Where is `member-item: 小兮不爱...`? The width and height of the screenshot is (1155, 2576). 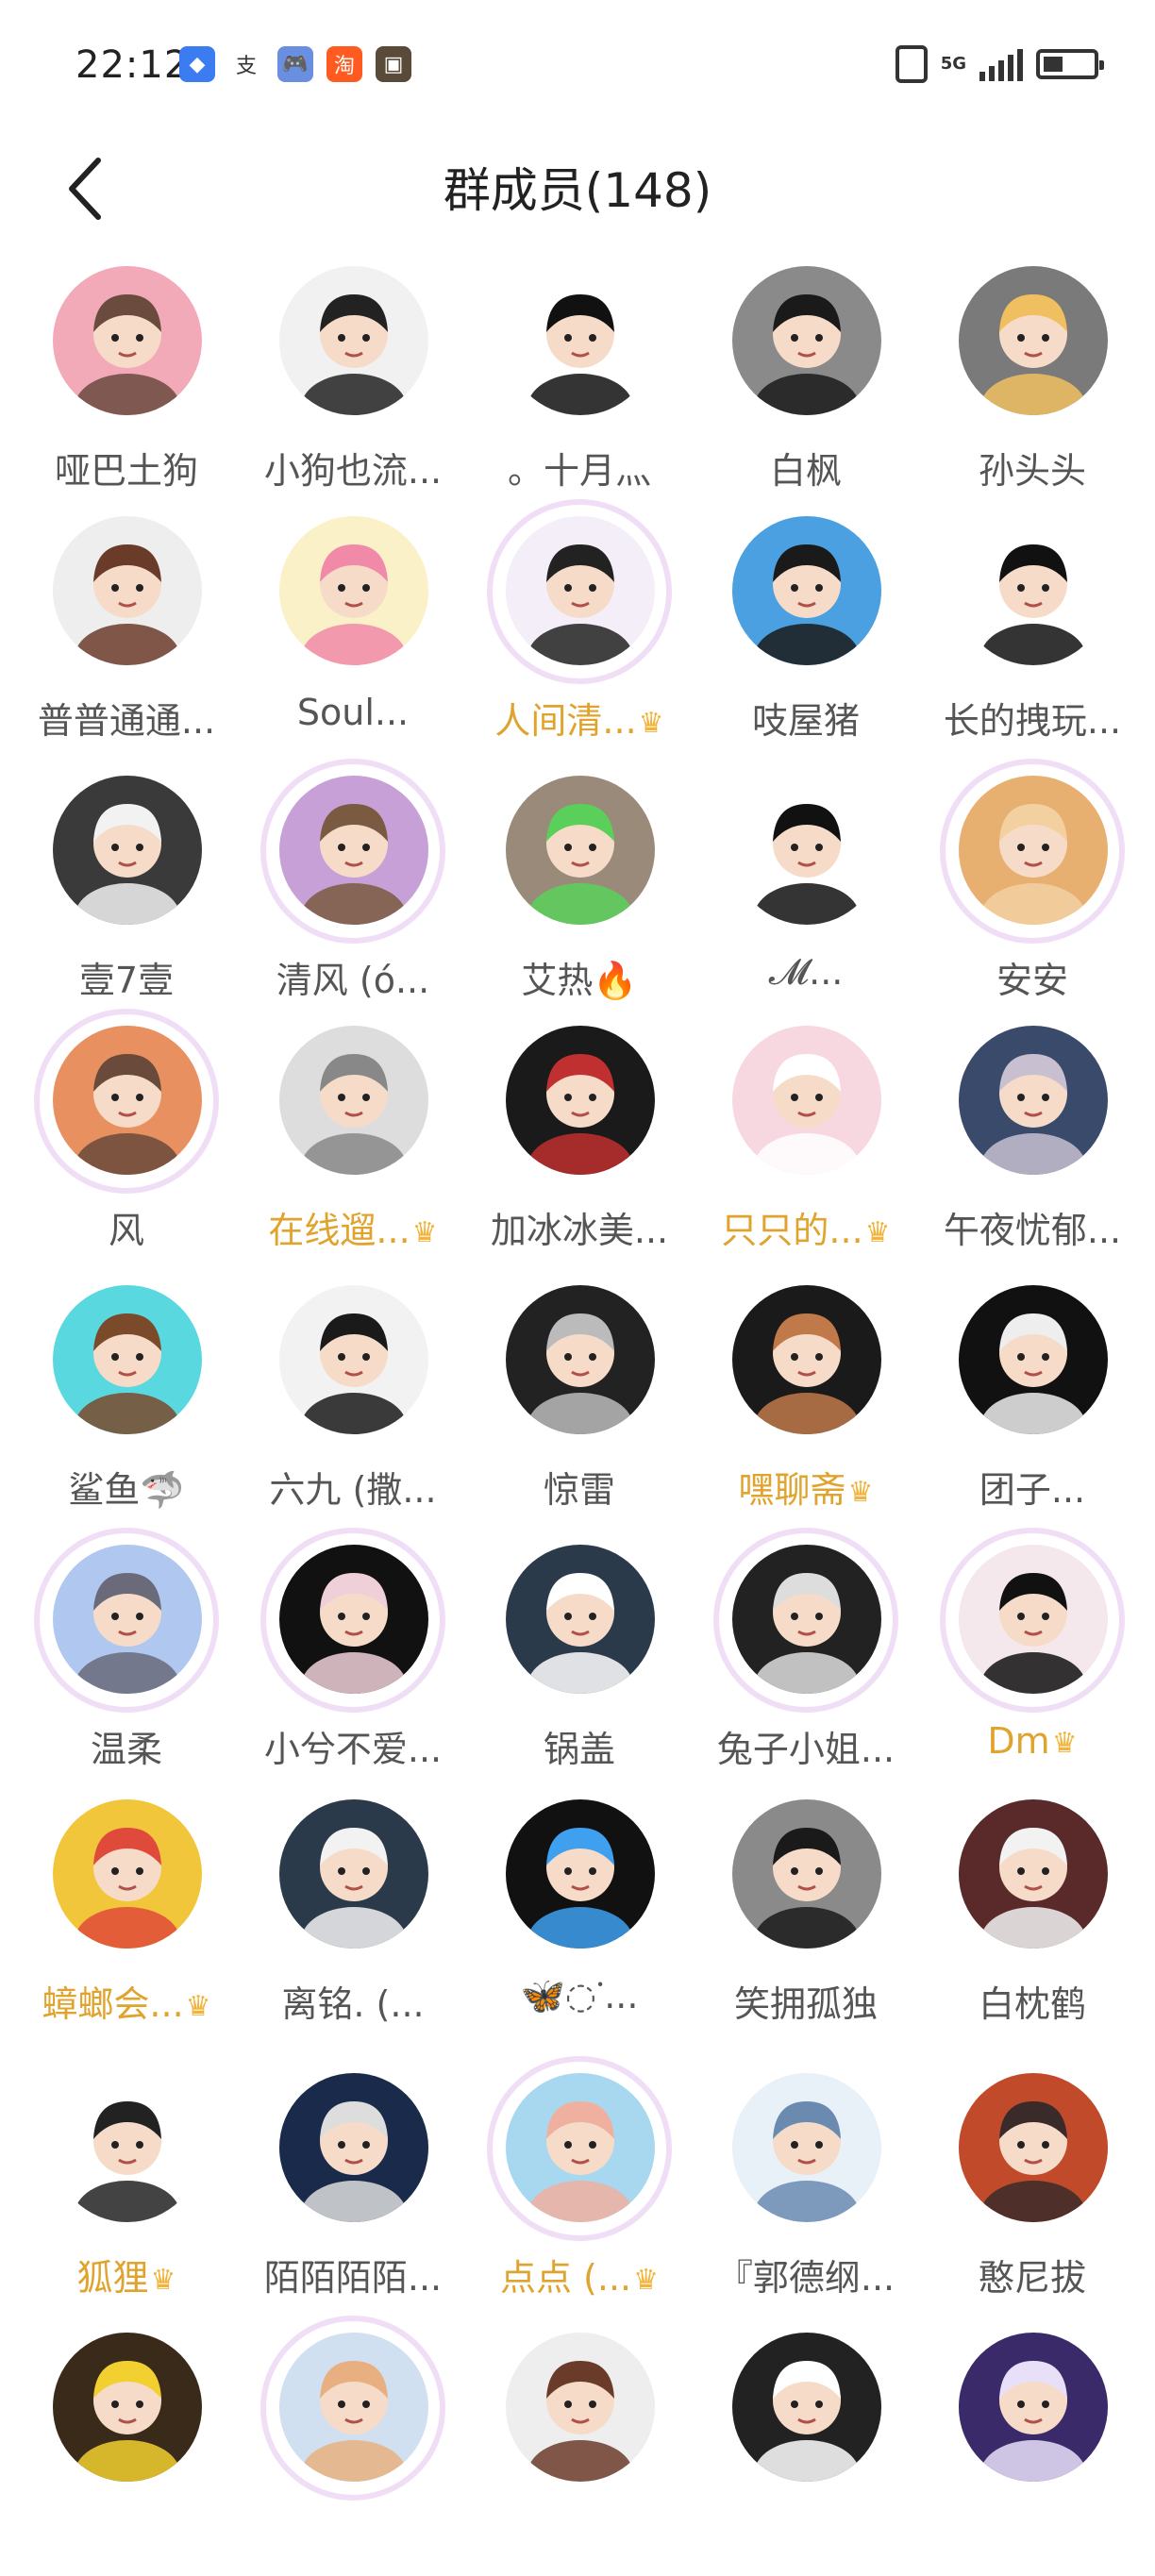
member-item: 小兮不爱... is located at coordinates (353, 1658).